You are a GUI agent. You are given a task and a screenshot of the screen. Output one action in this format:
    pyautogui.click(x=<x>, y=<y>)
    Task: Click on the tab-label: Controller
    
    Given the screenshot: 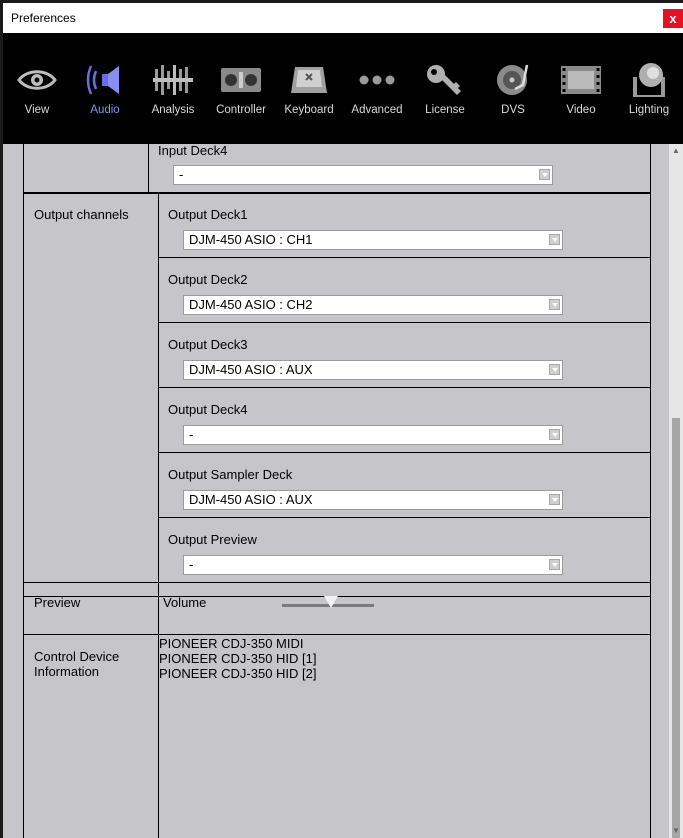 What is the action you would take?
    pyautogui.click(x=241, y=110)
    